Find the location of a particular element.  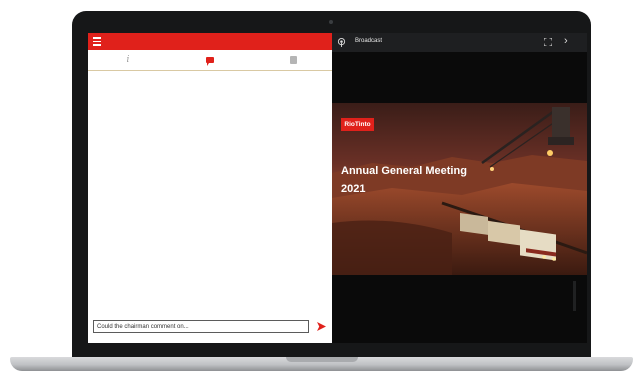

chevron-right-icon: › is located at coordinates (566, 41).